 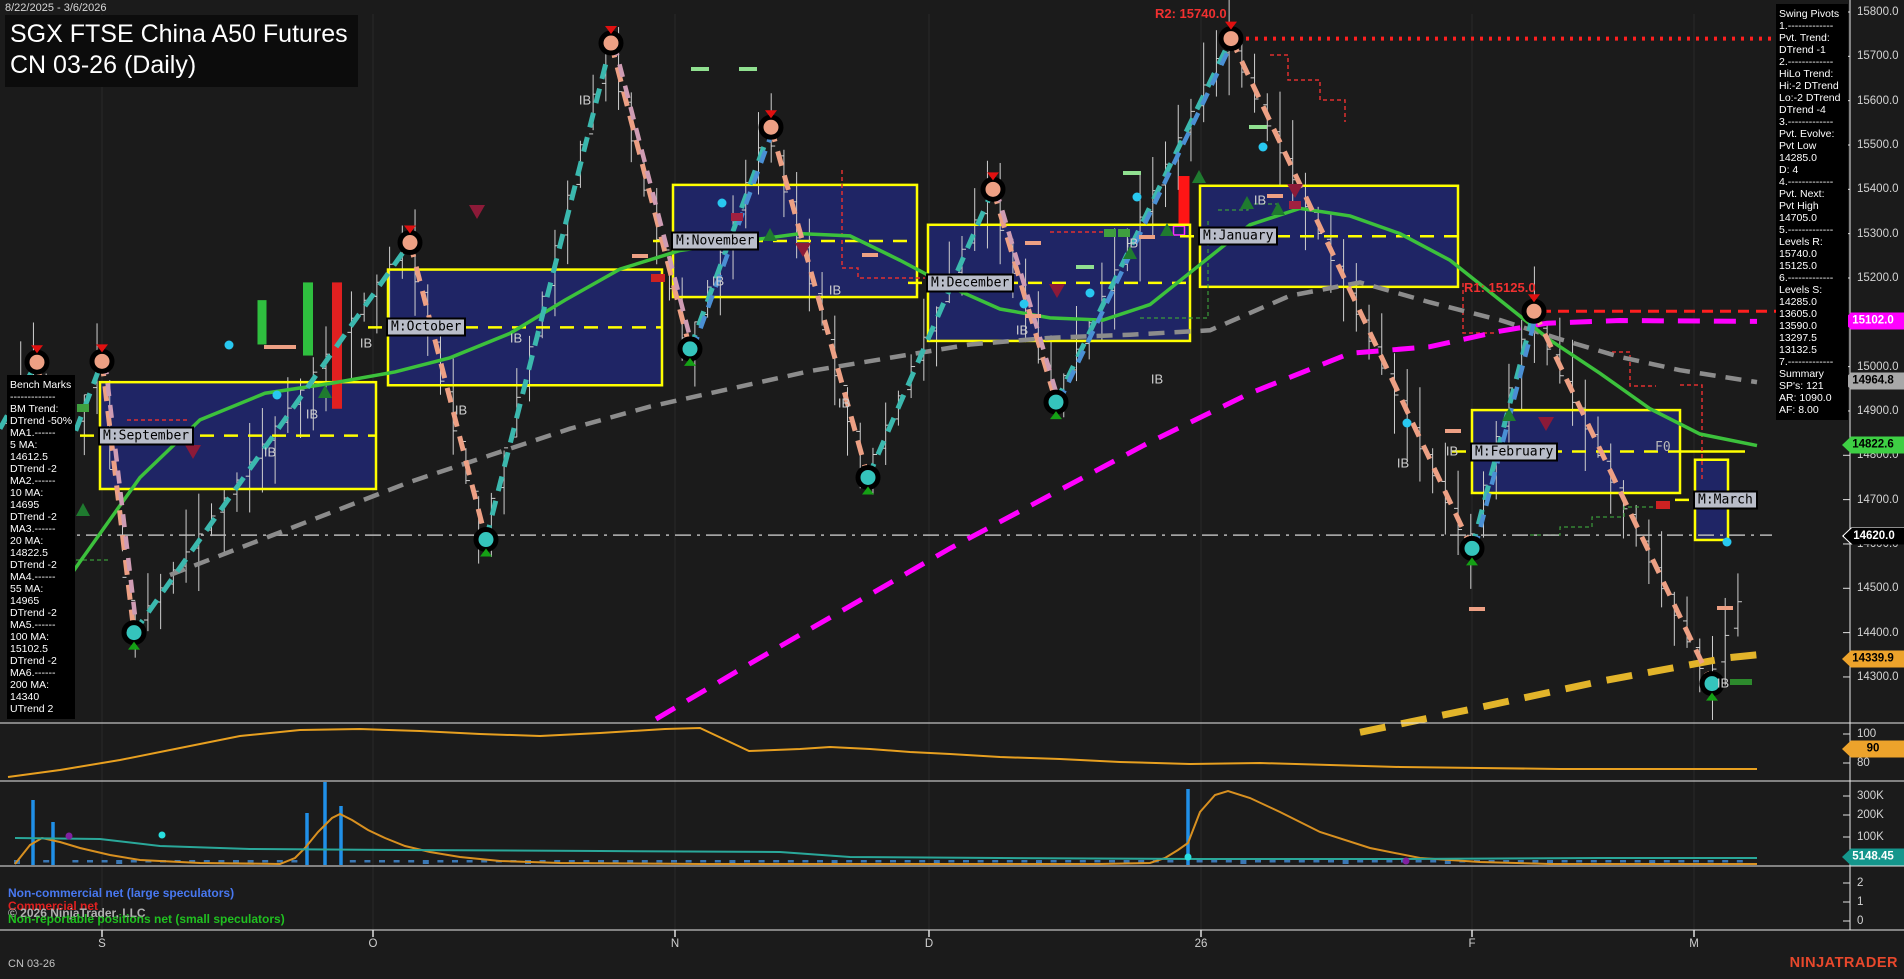 I want to click on swing-pivots-line: D: 4, so click(x=1789, y=170).